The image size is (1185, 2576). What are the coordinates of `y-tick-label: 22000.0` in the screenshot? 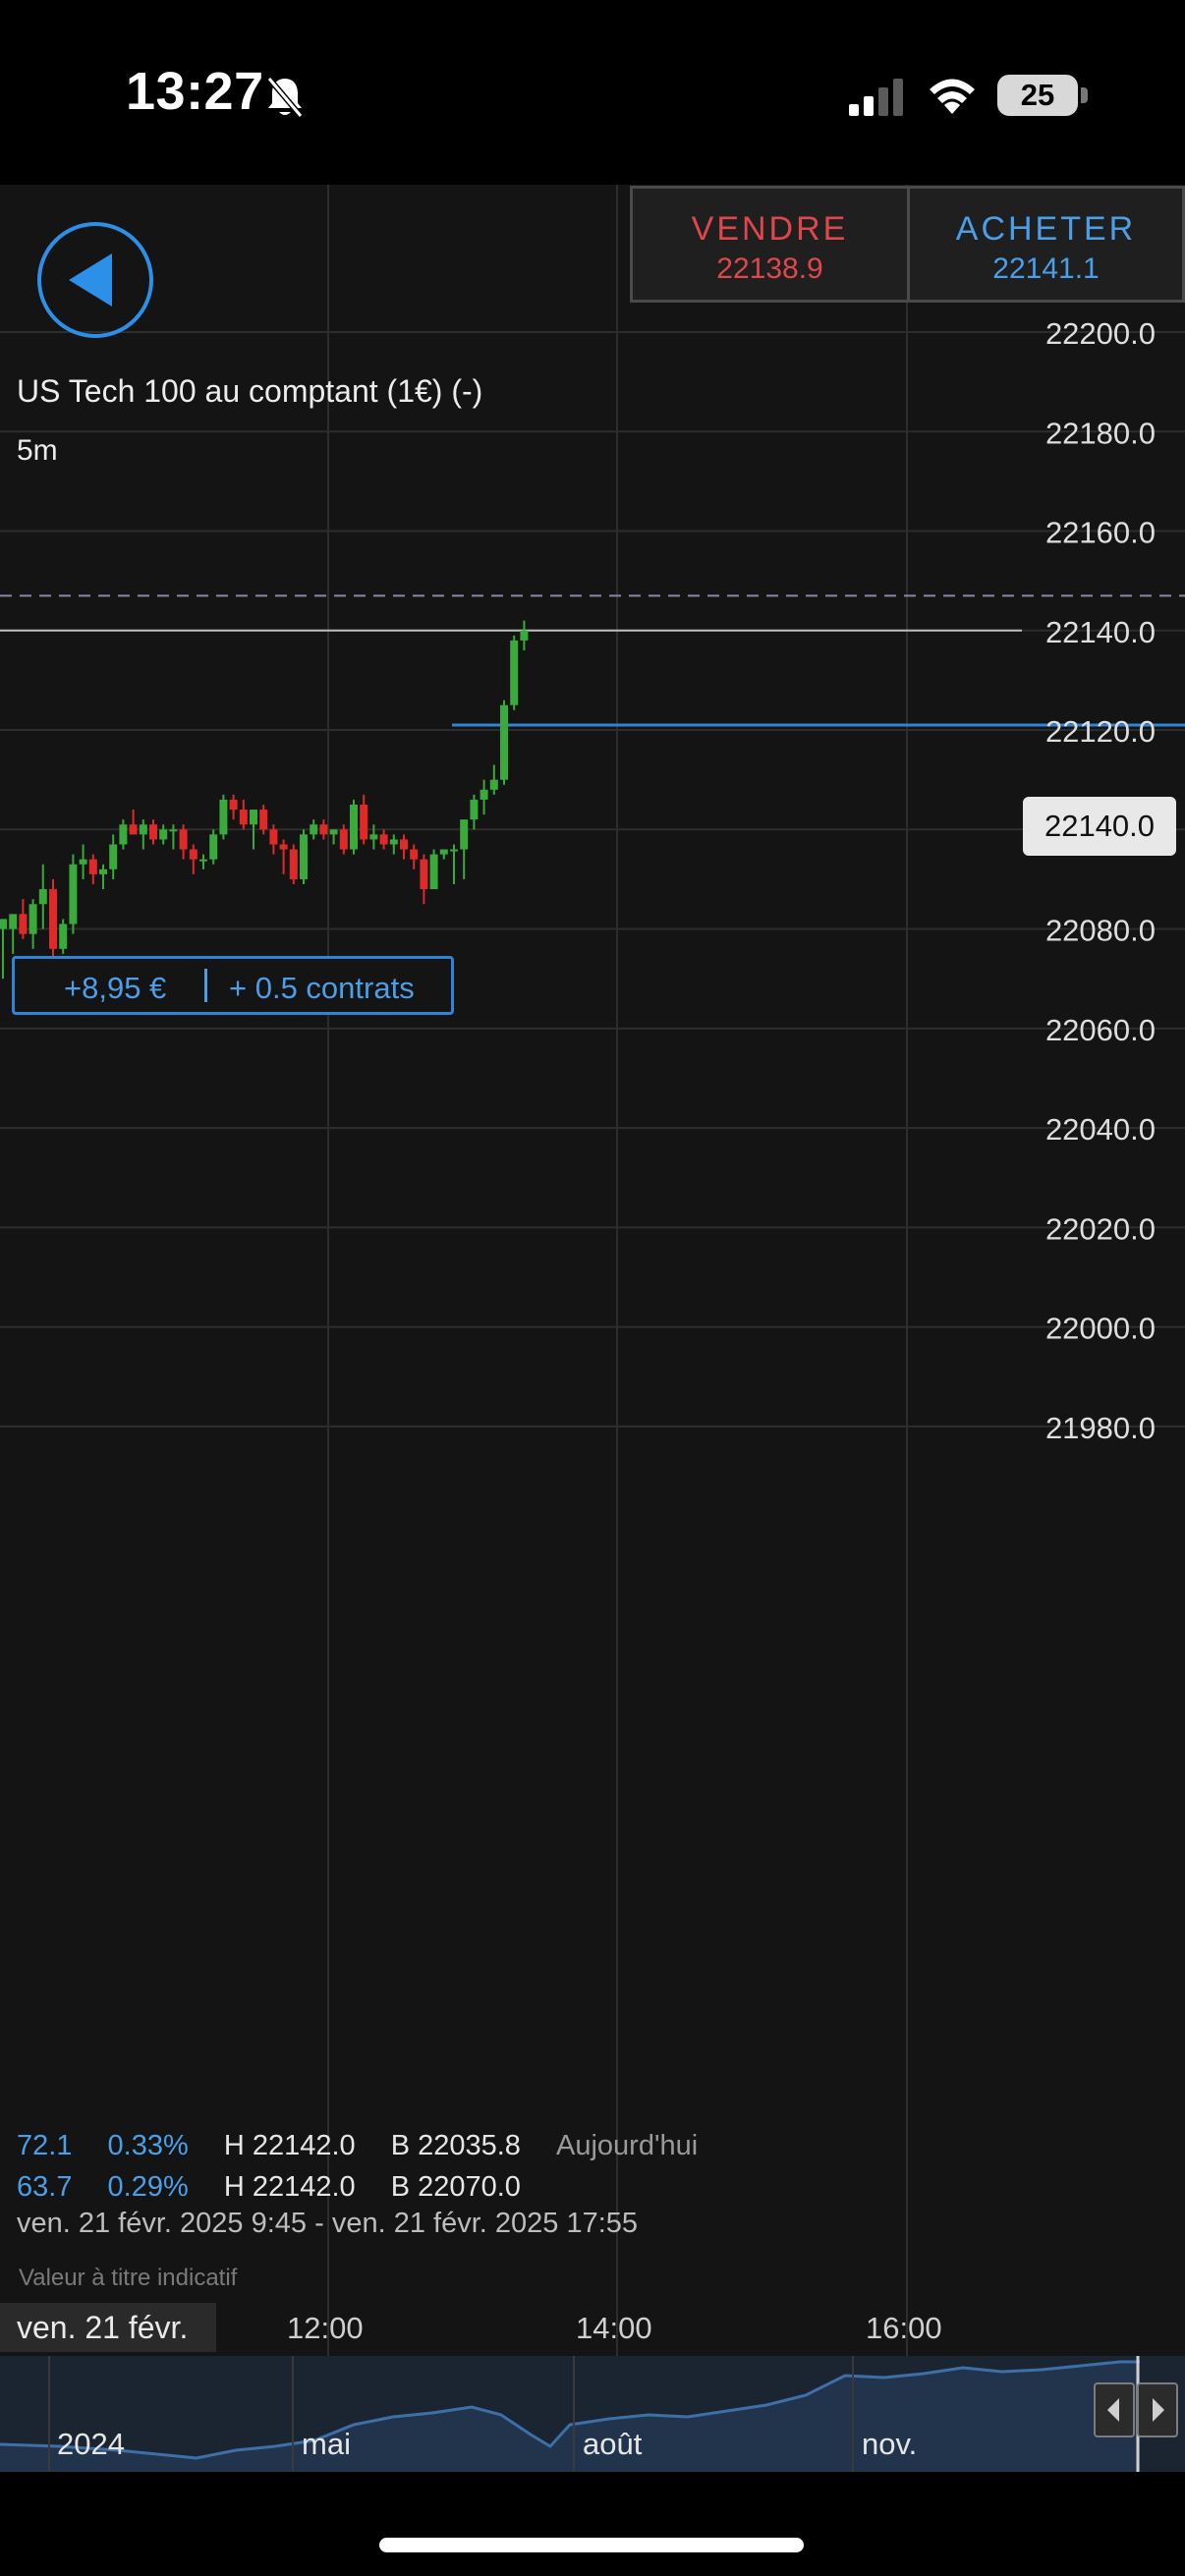 It's located at (1100, 1329).